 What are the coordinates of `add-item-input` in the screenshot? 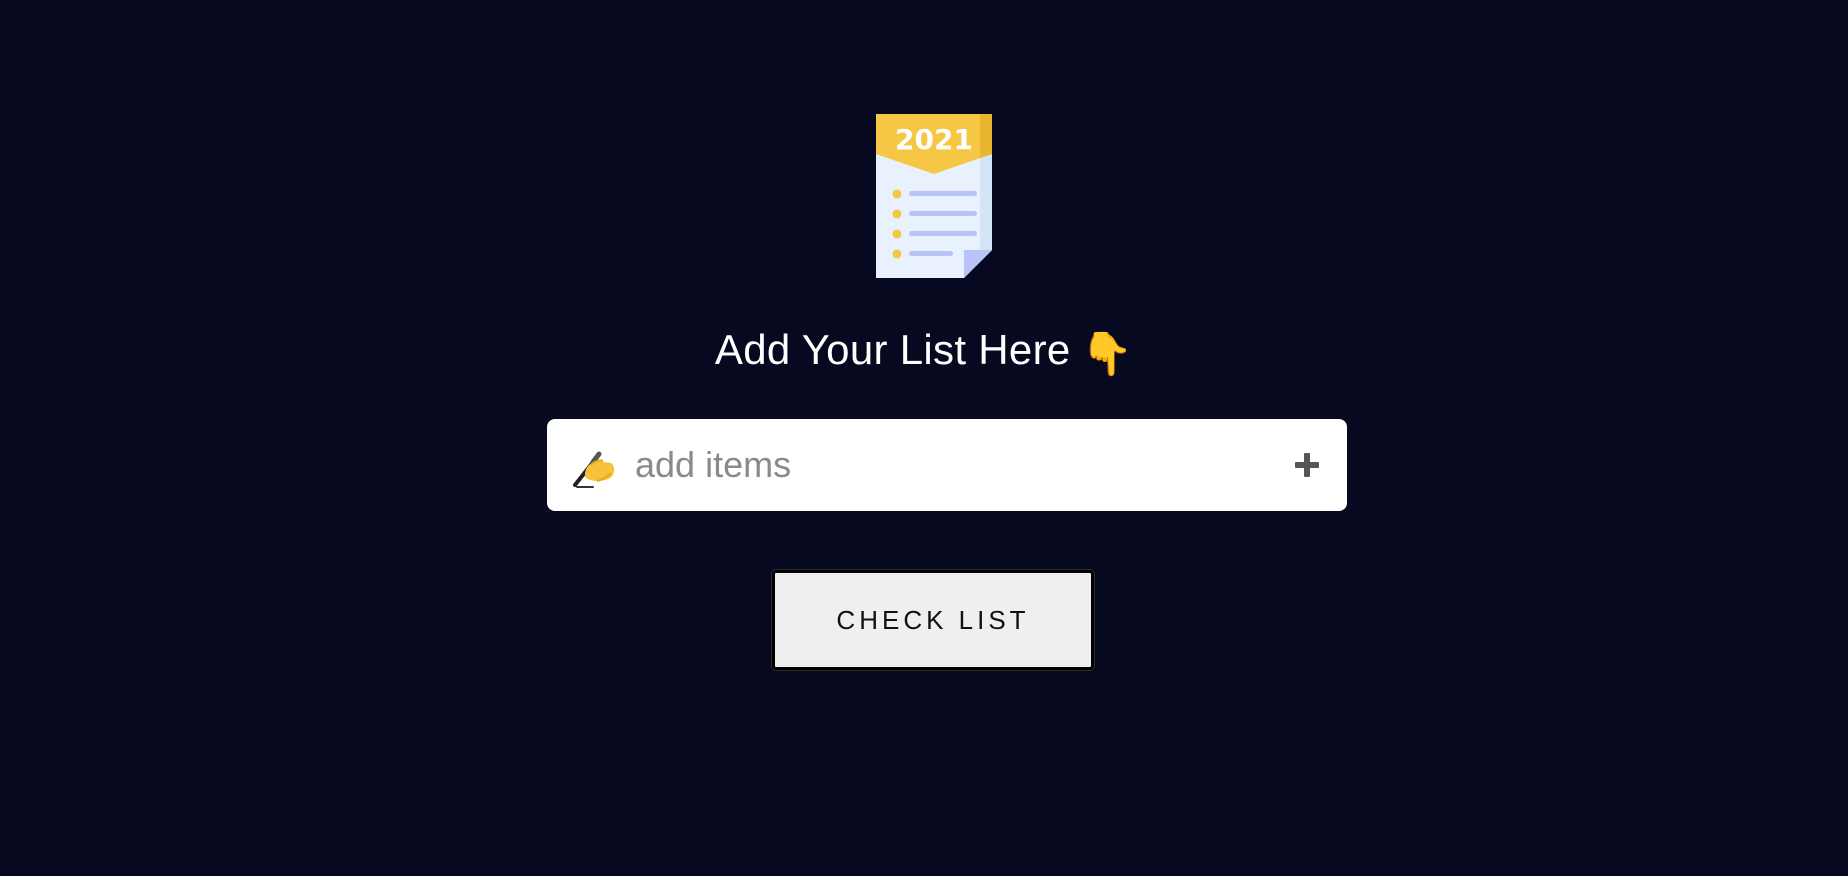 It's located at (935, 465).